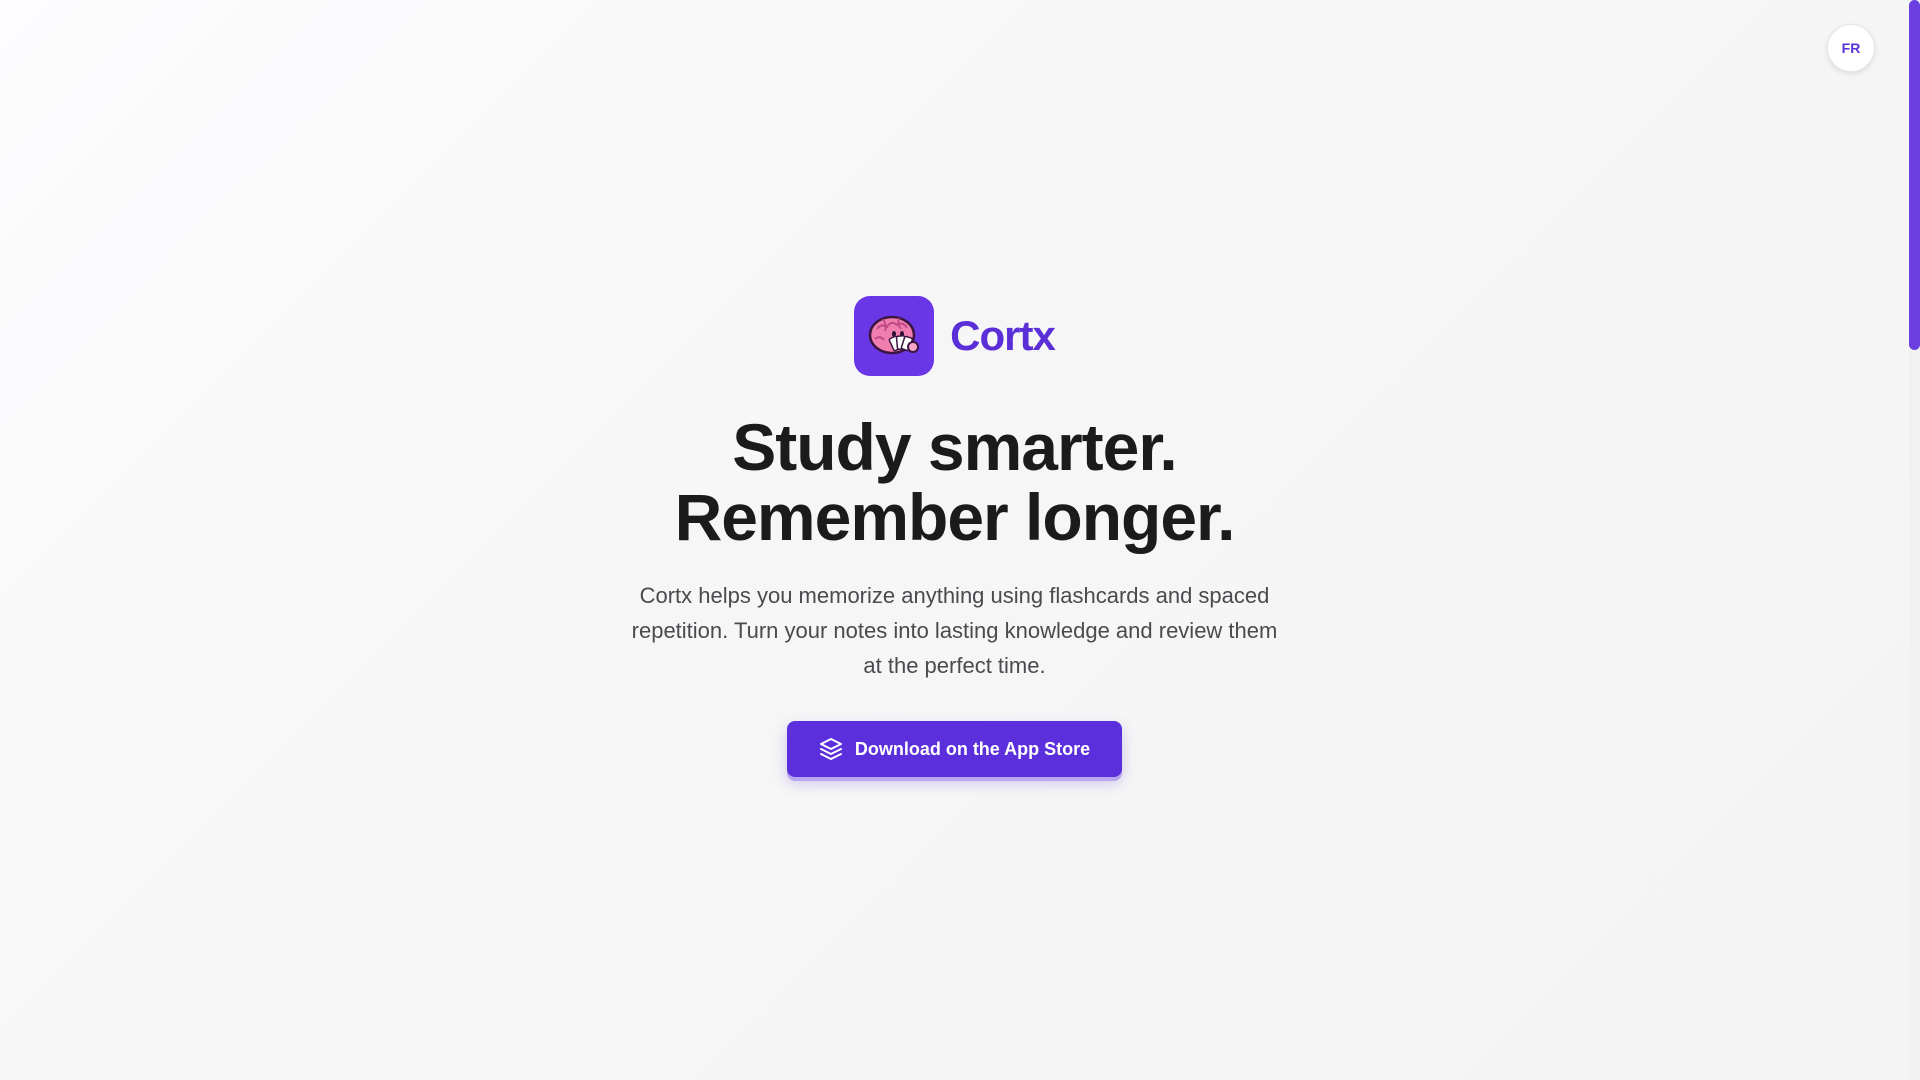  Describe the element at coordinates (831, 749) in the screenshot. I see `stack-layers-icon` at that location.